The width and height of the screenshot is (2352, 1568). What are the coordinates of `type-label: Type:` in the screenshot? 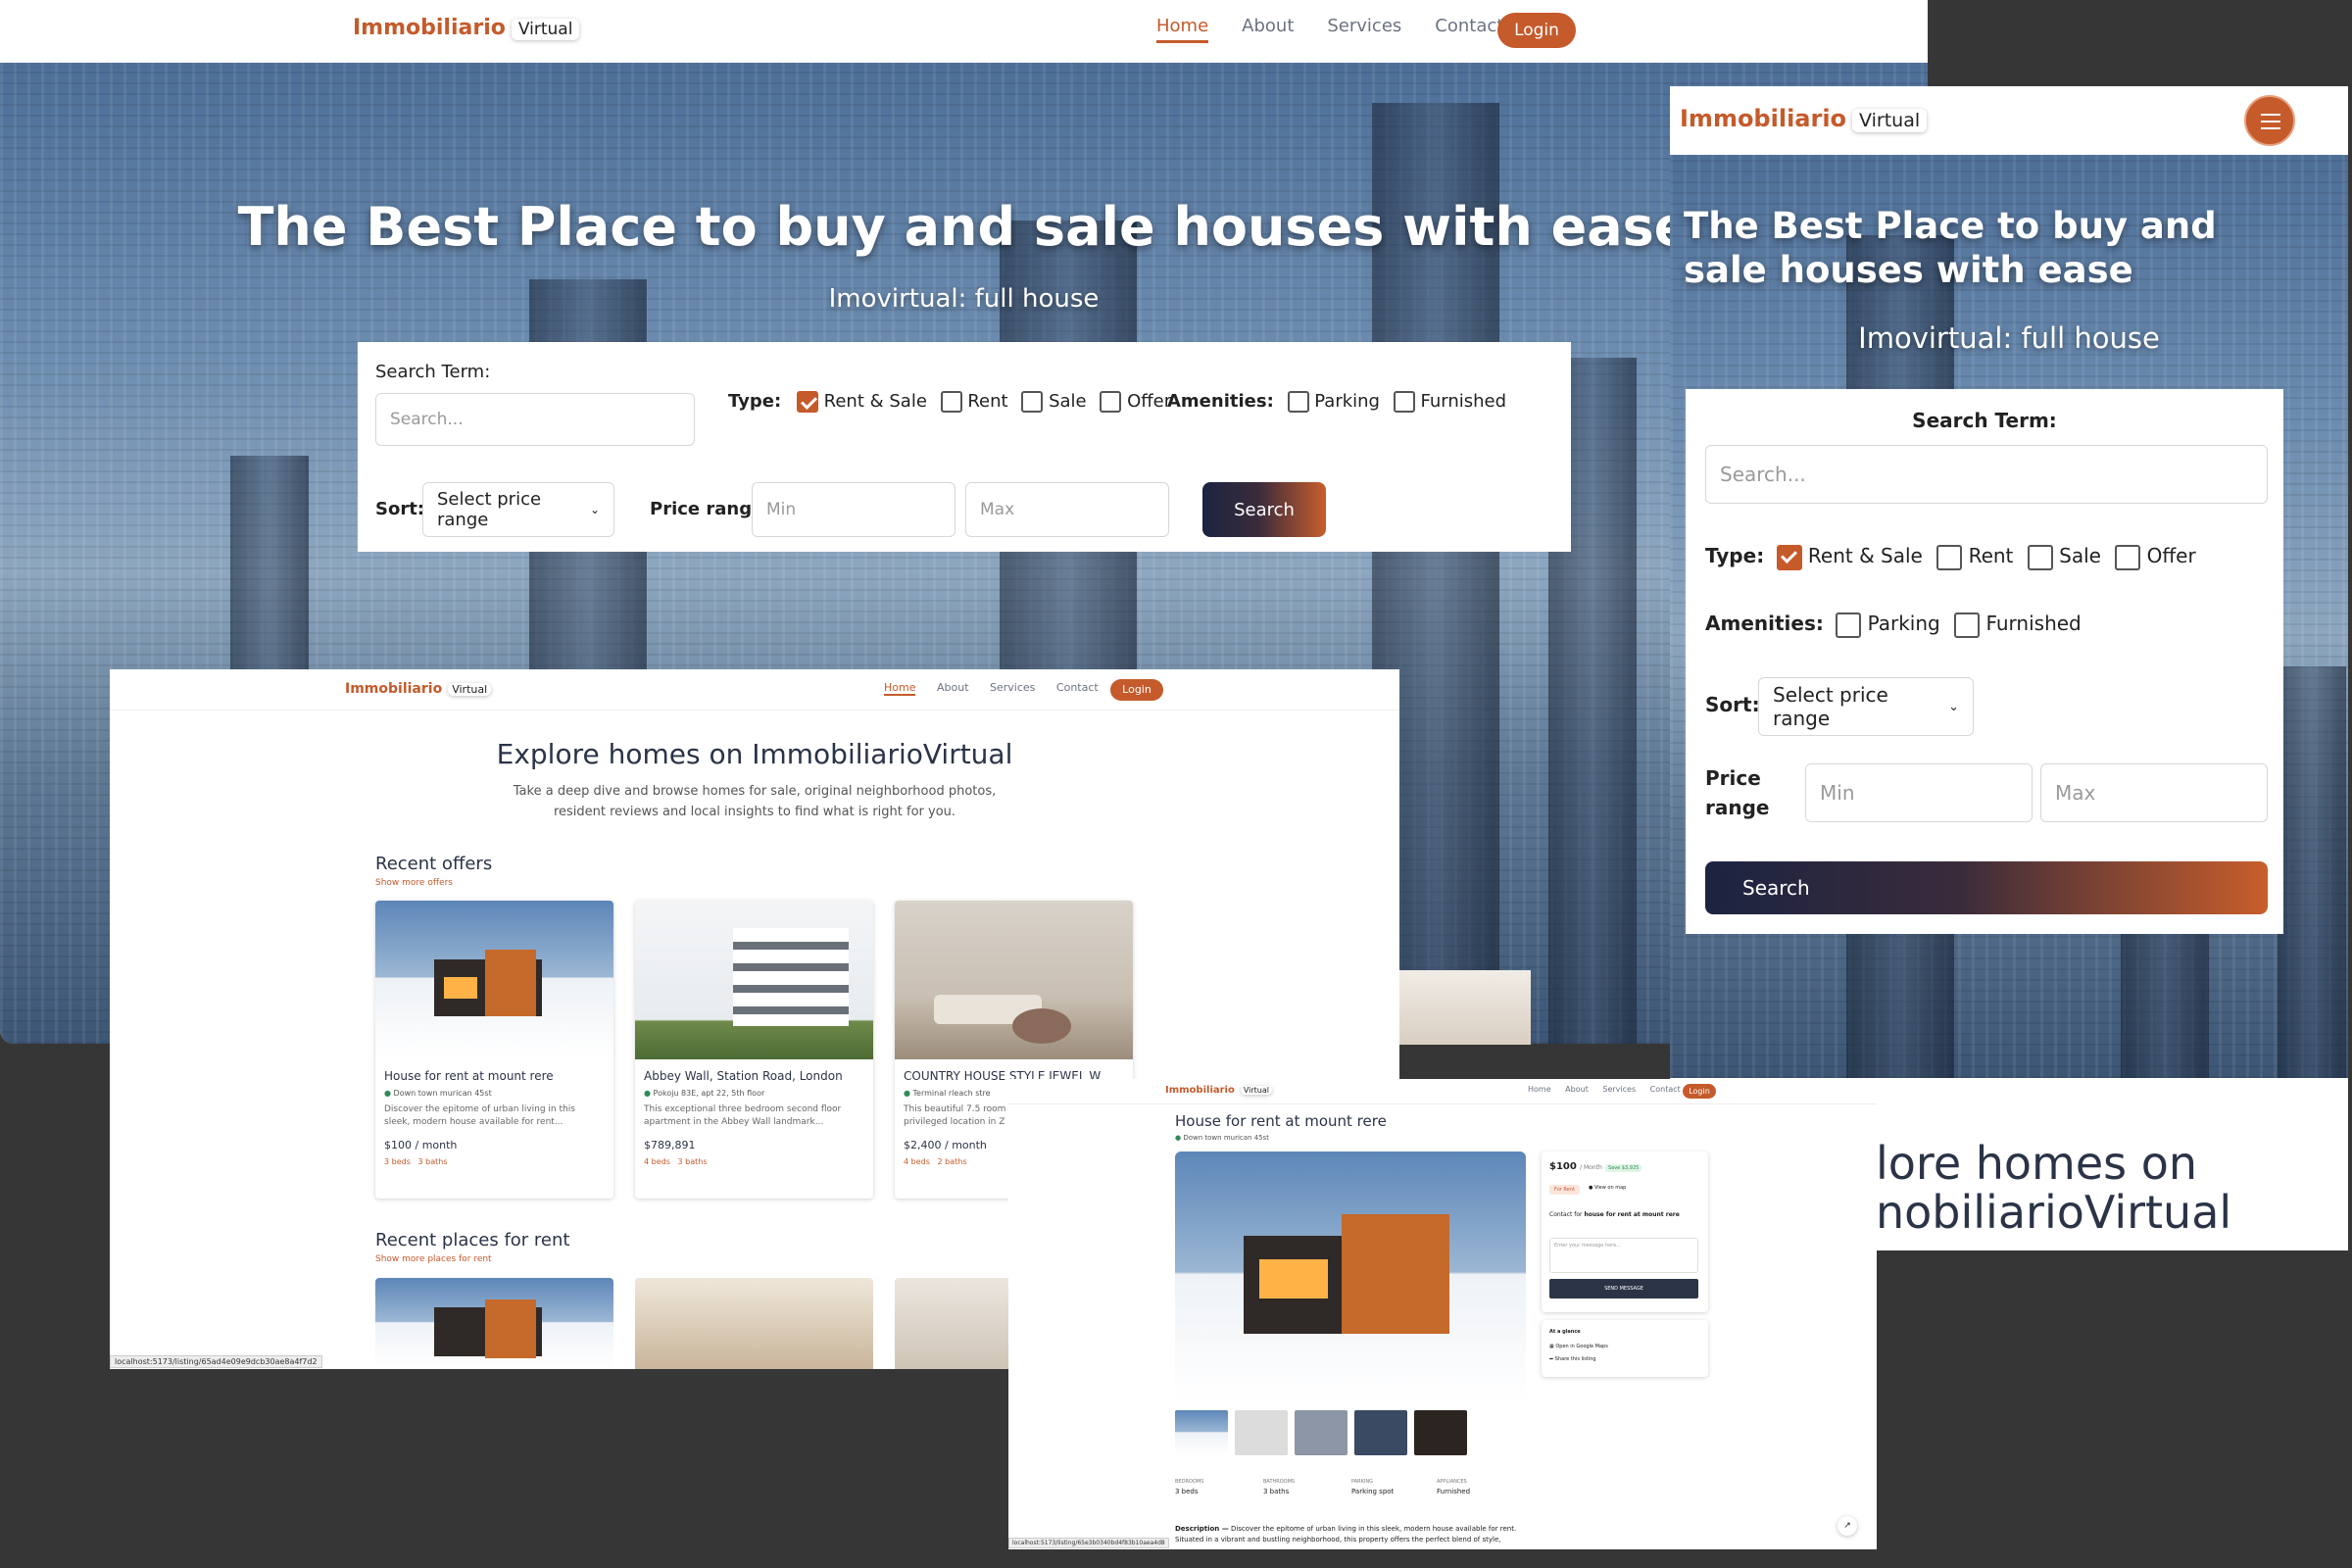 It's located at (755, 401).